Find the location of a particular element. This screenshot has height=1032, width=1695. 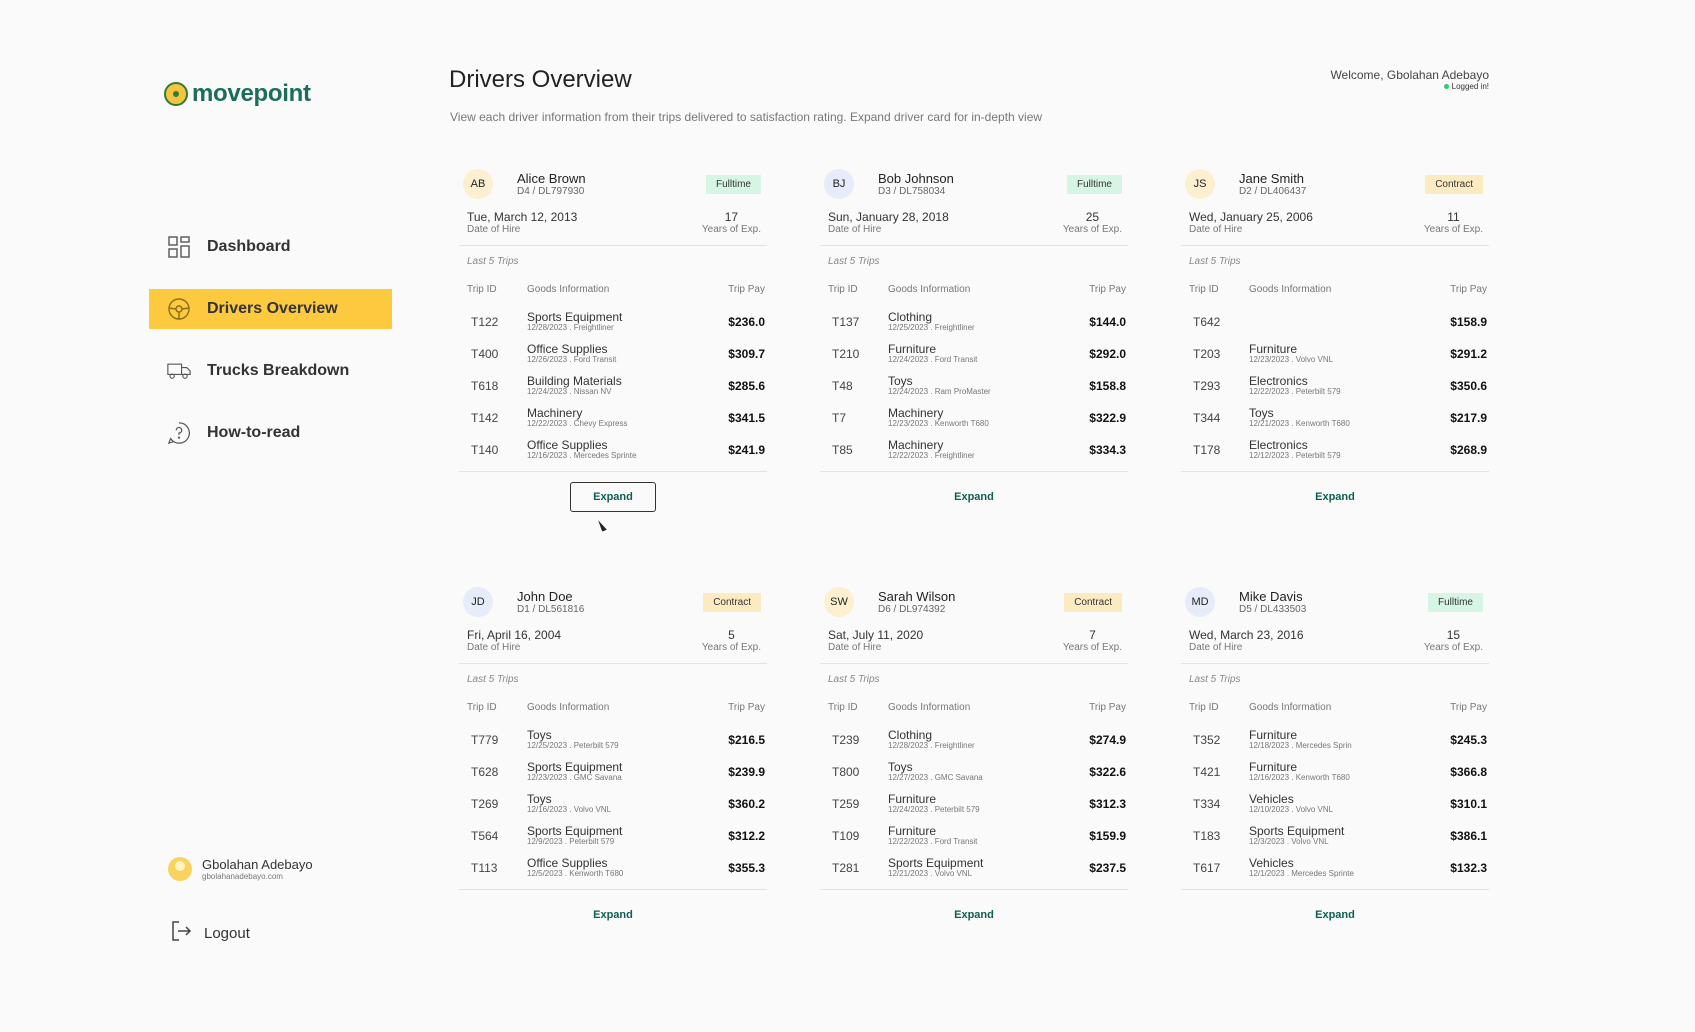

trip-pay: $312.2 is located at coordinates (746, 836).